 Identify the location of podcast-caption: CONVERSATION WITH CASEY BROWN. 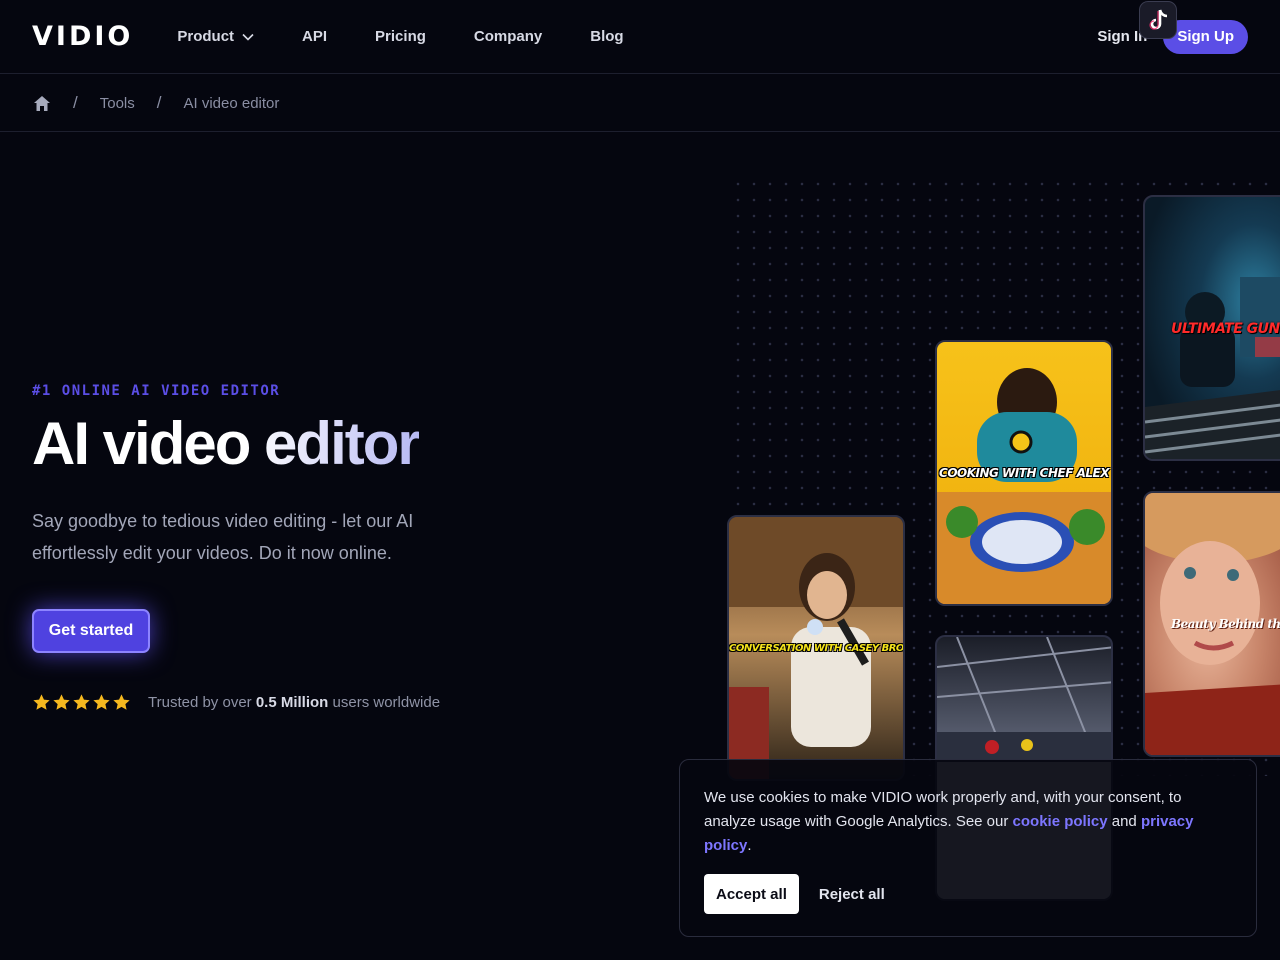
(817, 648).